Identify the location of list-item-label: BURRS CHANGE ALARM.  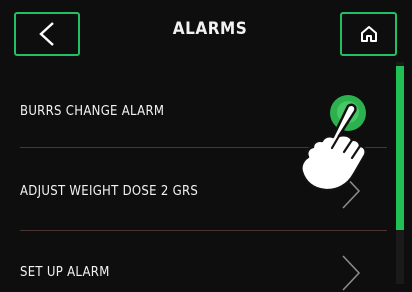
(92, 111).